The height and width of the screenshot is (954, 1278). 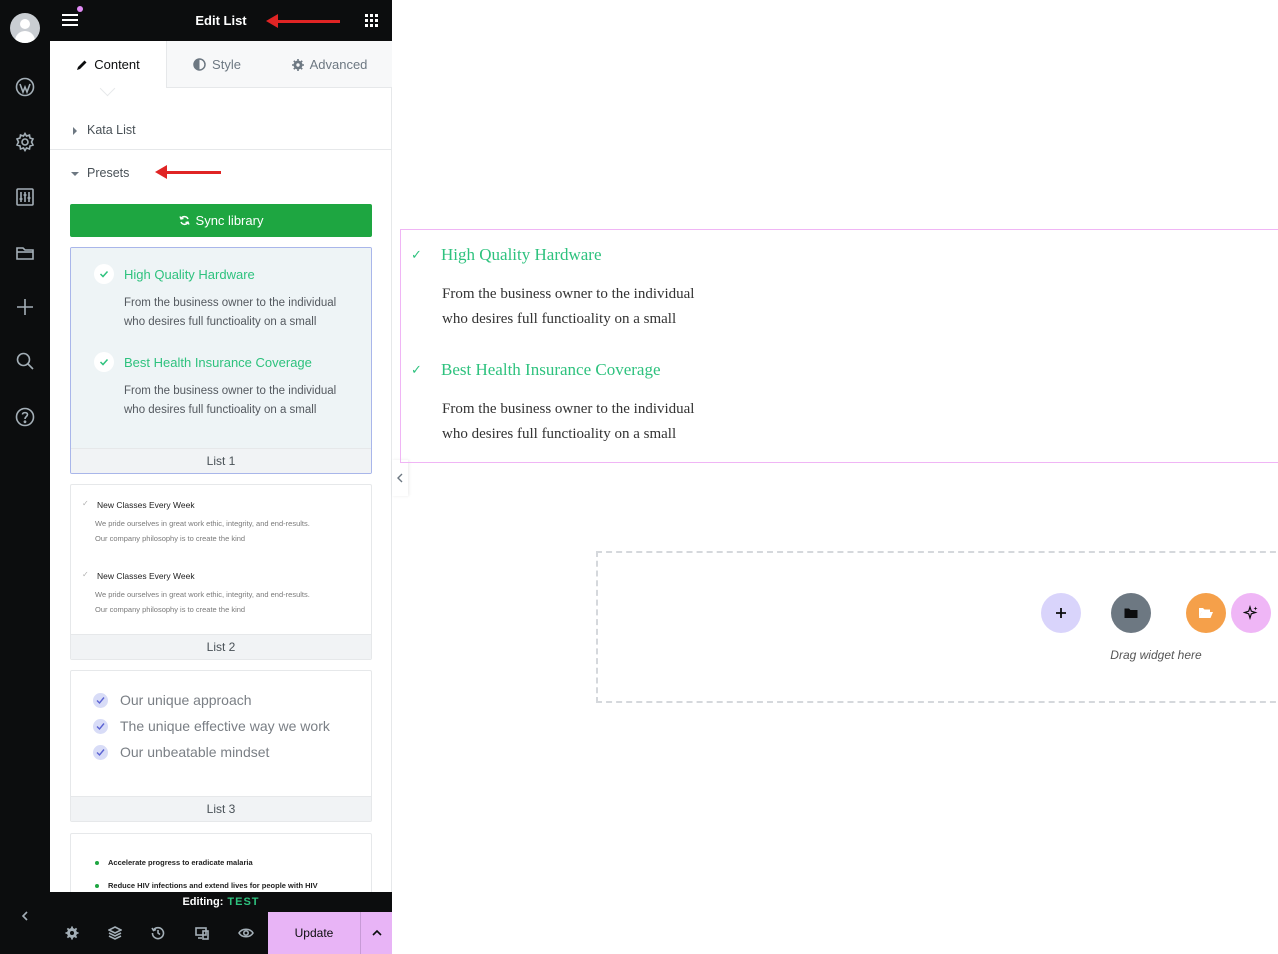 What do you see at coordinates (371, 20) in the screenshot?
I see `widgets-grid-icon` at bounding box center [371, 20].